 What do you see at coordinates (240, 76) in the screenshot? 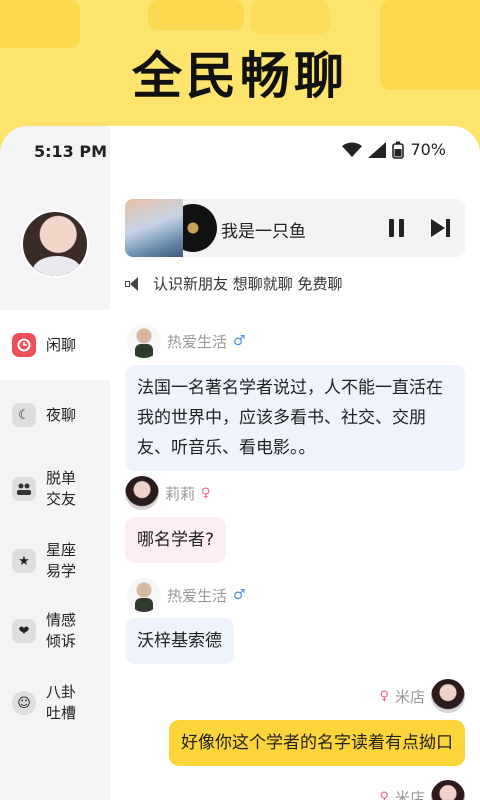
I see `banner-title: 全民畅聊` at bounding box center [240, 76].